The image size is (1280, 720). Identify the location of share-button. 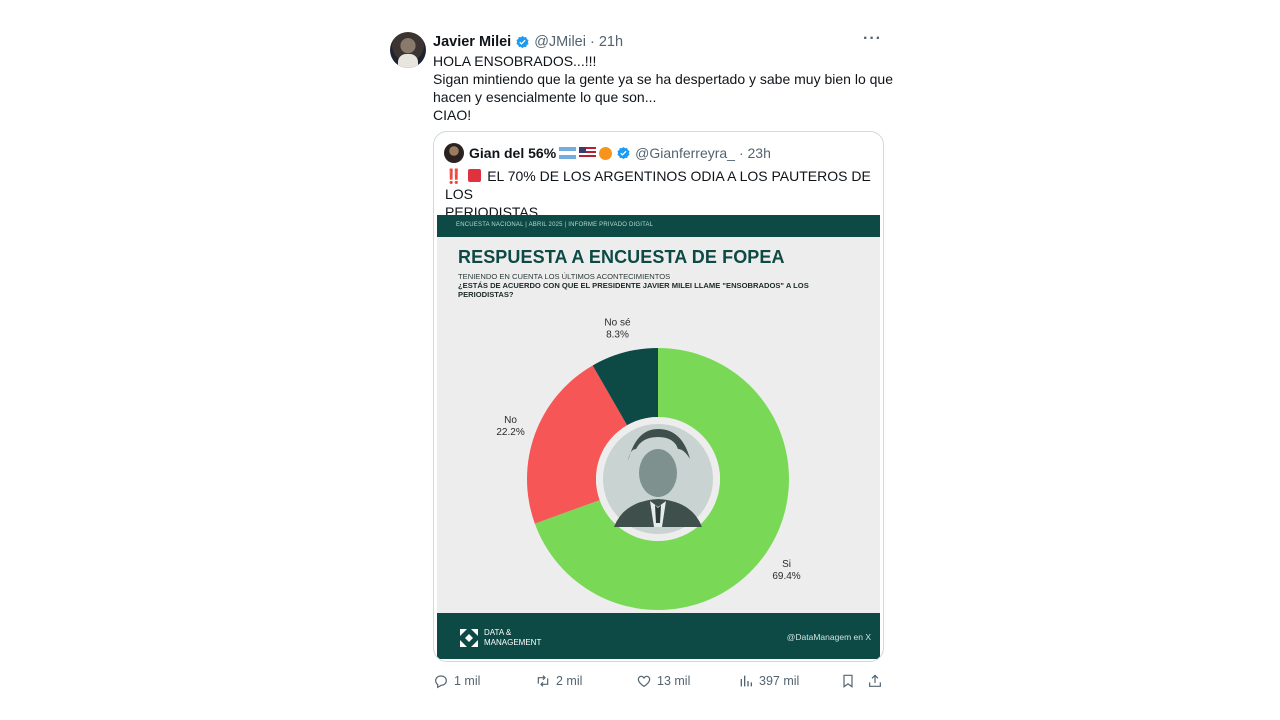
(877, 681).